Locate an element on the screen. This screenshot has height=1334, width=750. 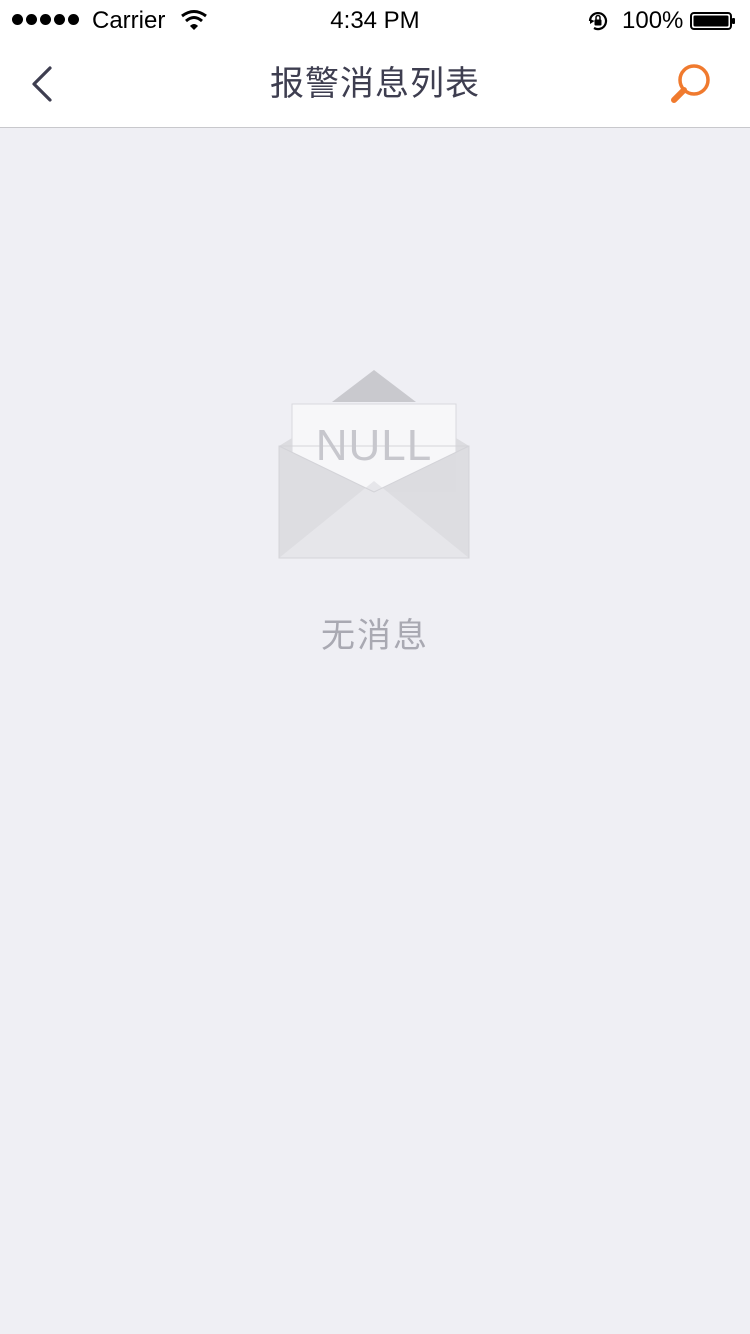
empty-state-message: 无消息 is located at coordinates (375, 636).